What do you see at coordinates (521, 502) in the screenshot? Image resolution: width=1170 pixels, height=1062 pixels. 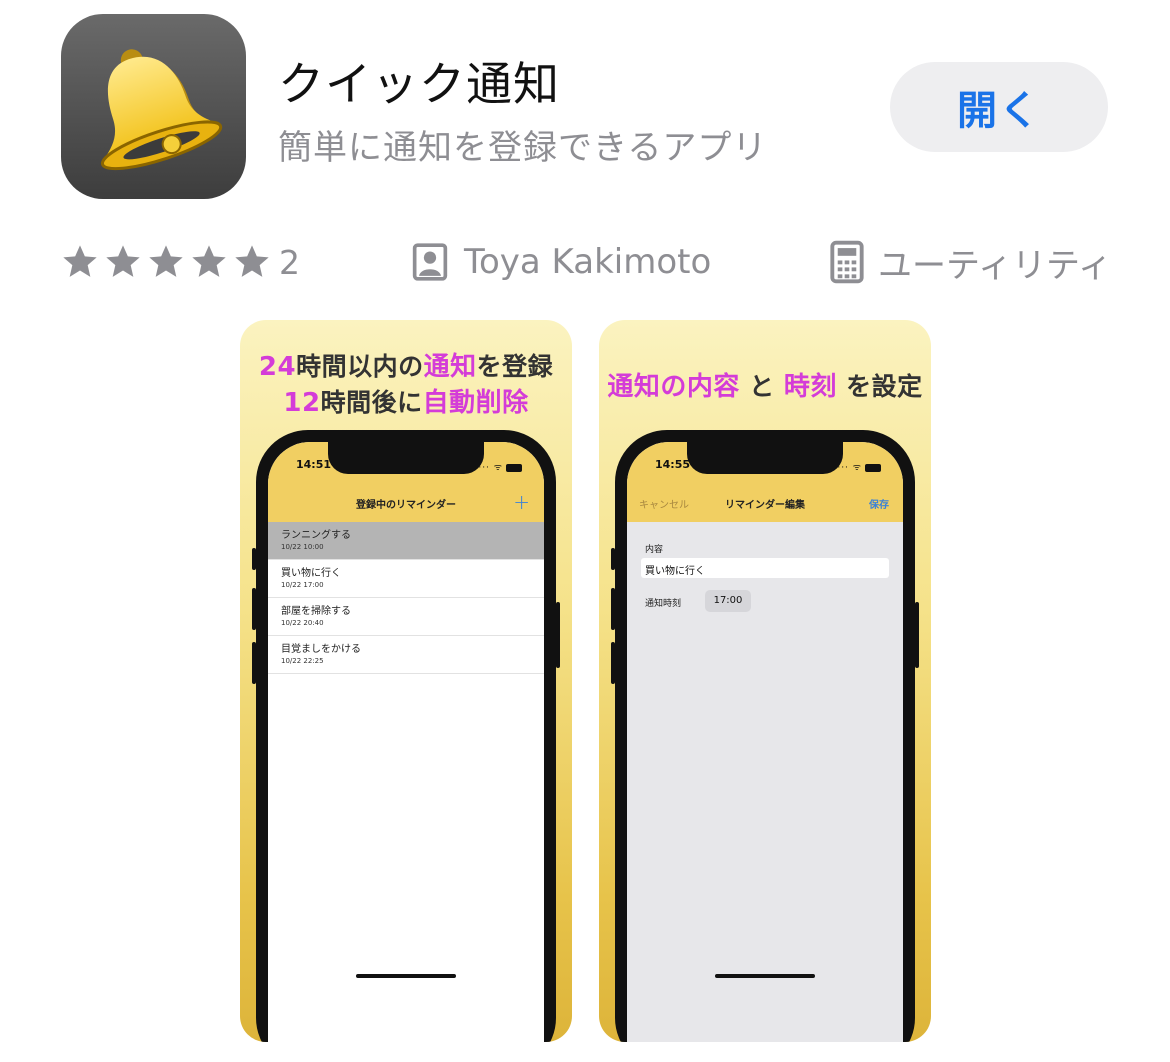 I see `add-button: +` at bounding box center [521, 502].